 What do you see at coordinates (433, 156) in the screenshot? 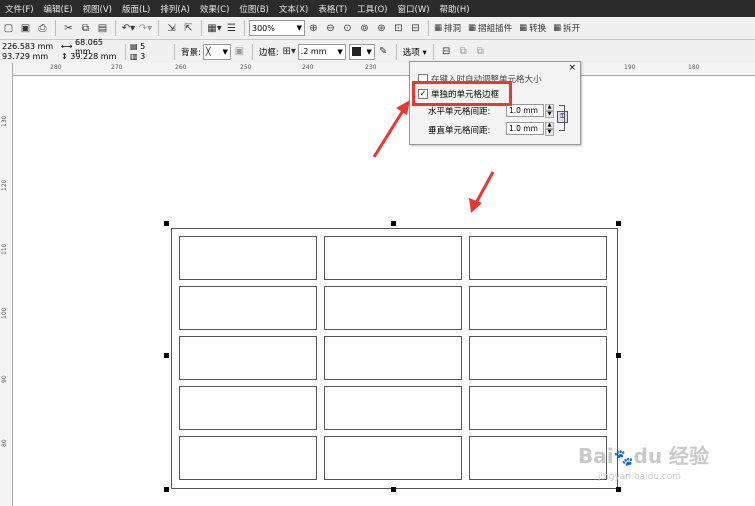
I see `annotation-arrows` at bounding box center [433, 156].